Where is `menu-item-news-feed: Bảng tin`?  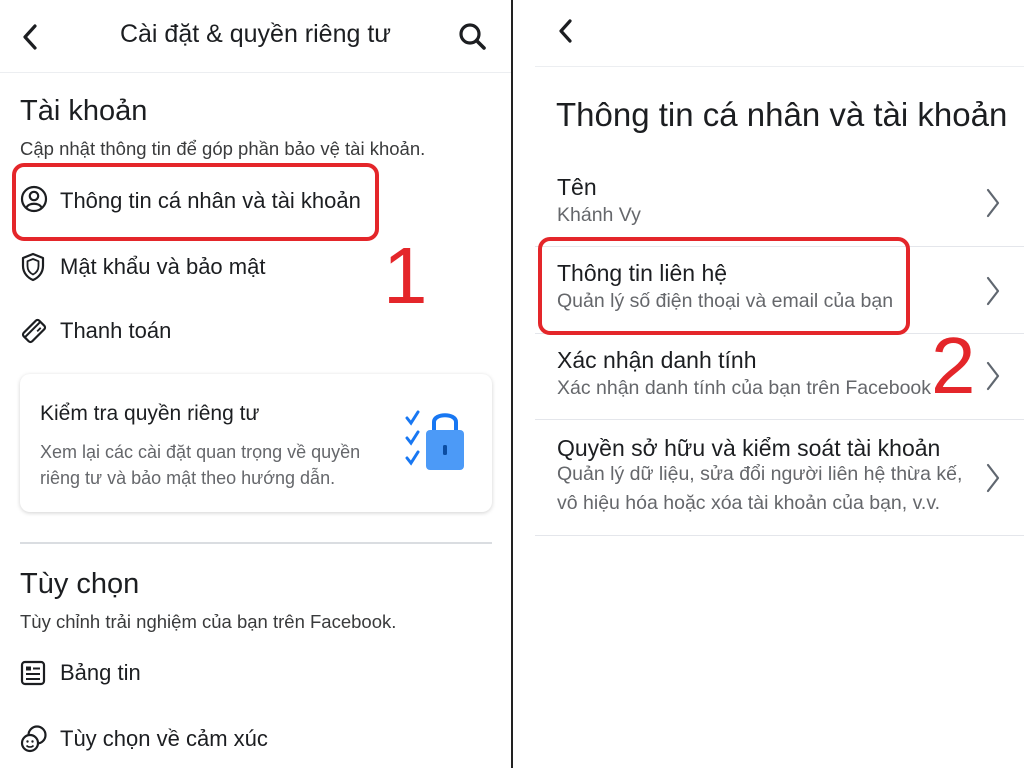 menu-item-news-feed: Bảng tin is located at coordinates (255, 674).